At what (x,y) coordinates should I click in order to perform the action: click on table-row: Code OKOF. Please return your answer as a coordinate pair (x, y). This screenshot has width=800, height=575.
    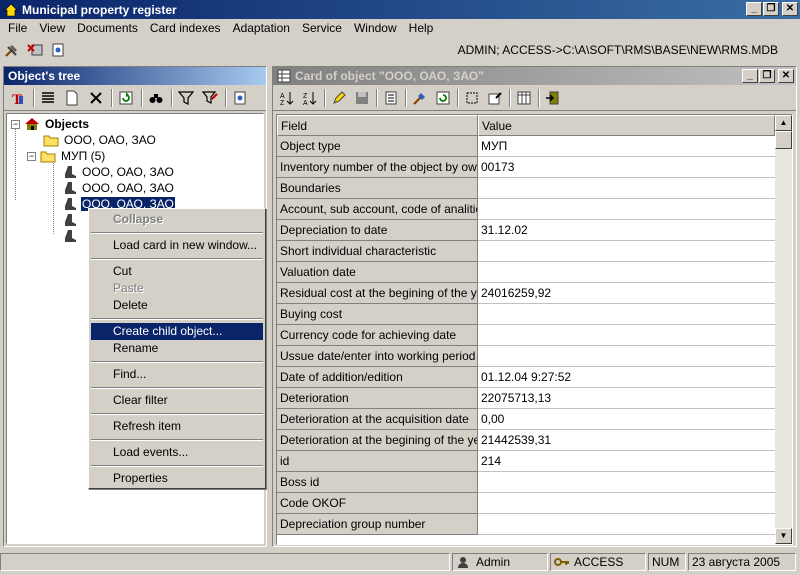
    Looking at the image, I should click on (526, 503).